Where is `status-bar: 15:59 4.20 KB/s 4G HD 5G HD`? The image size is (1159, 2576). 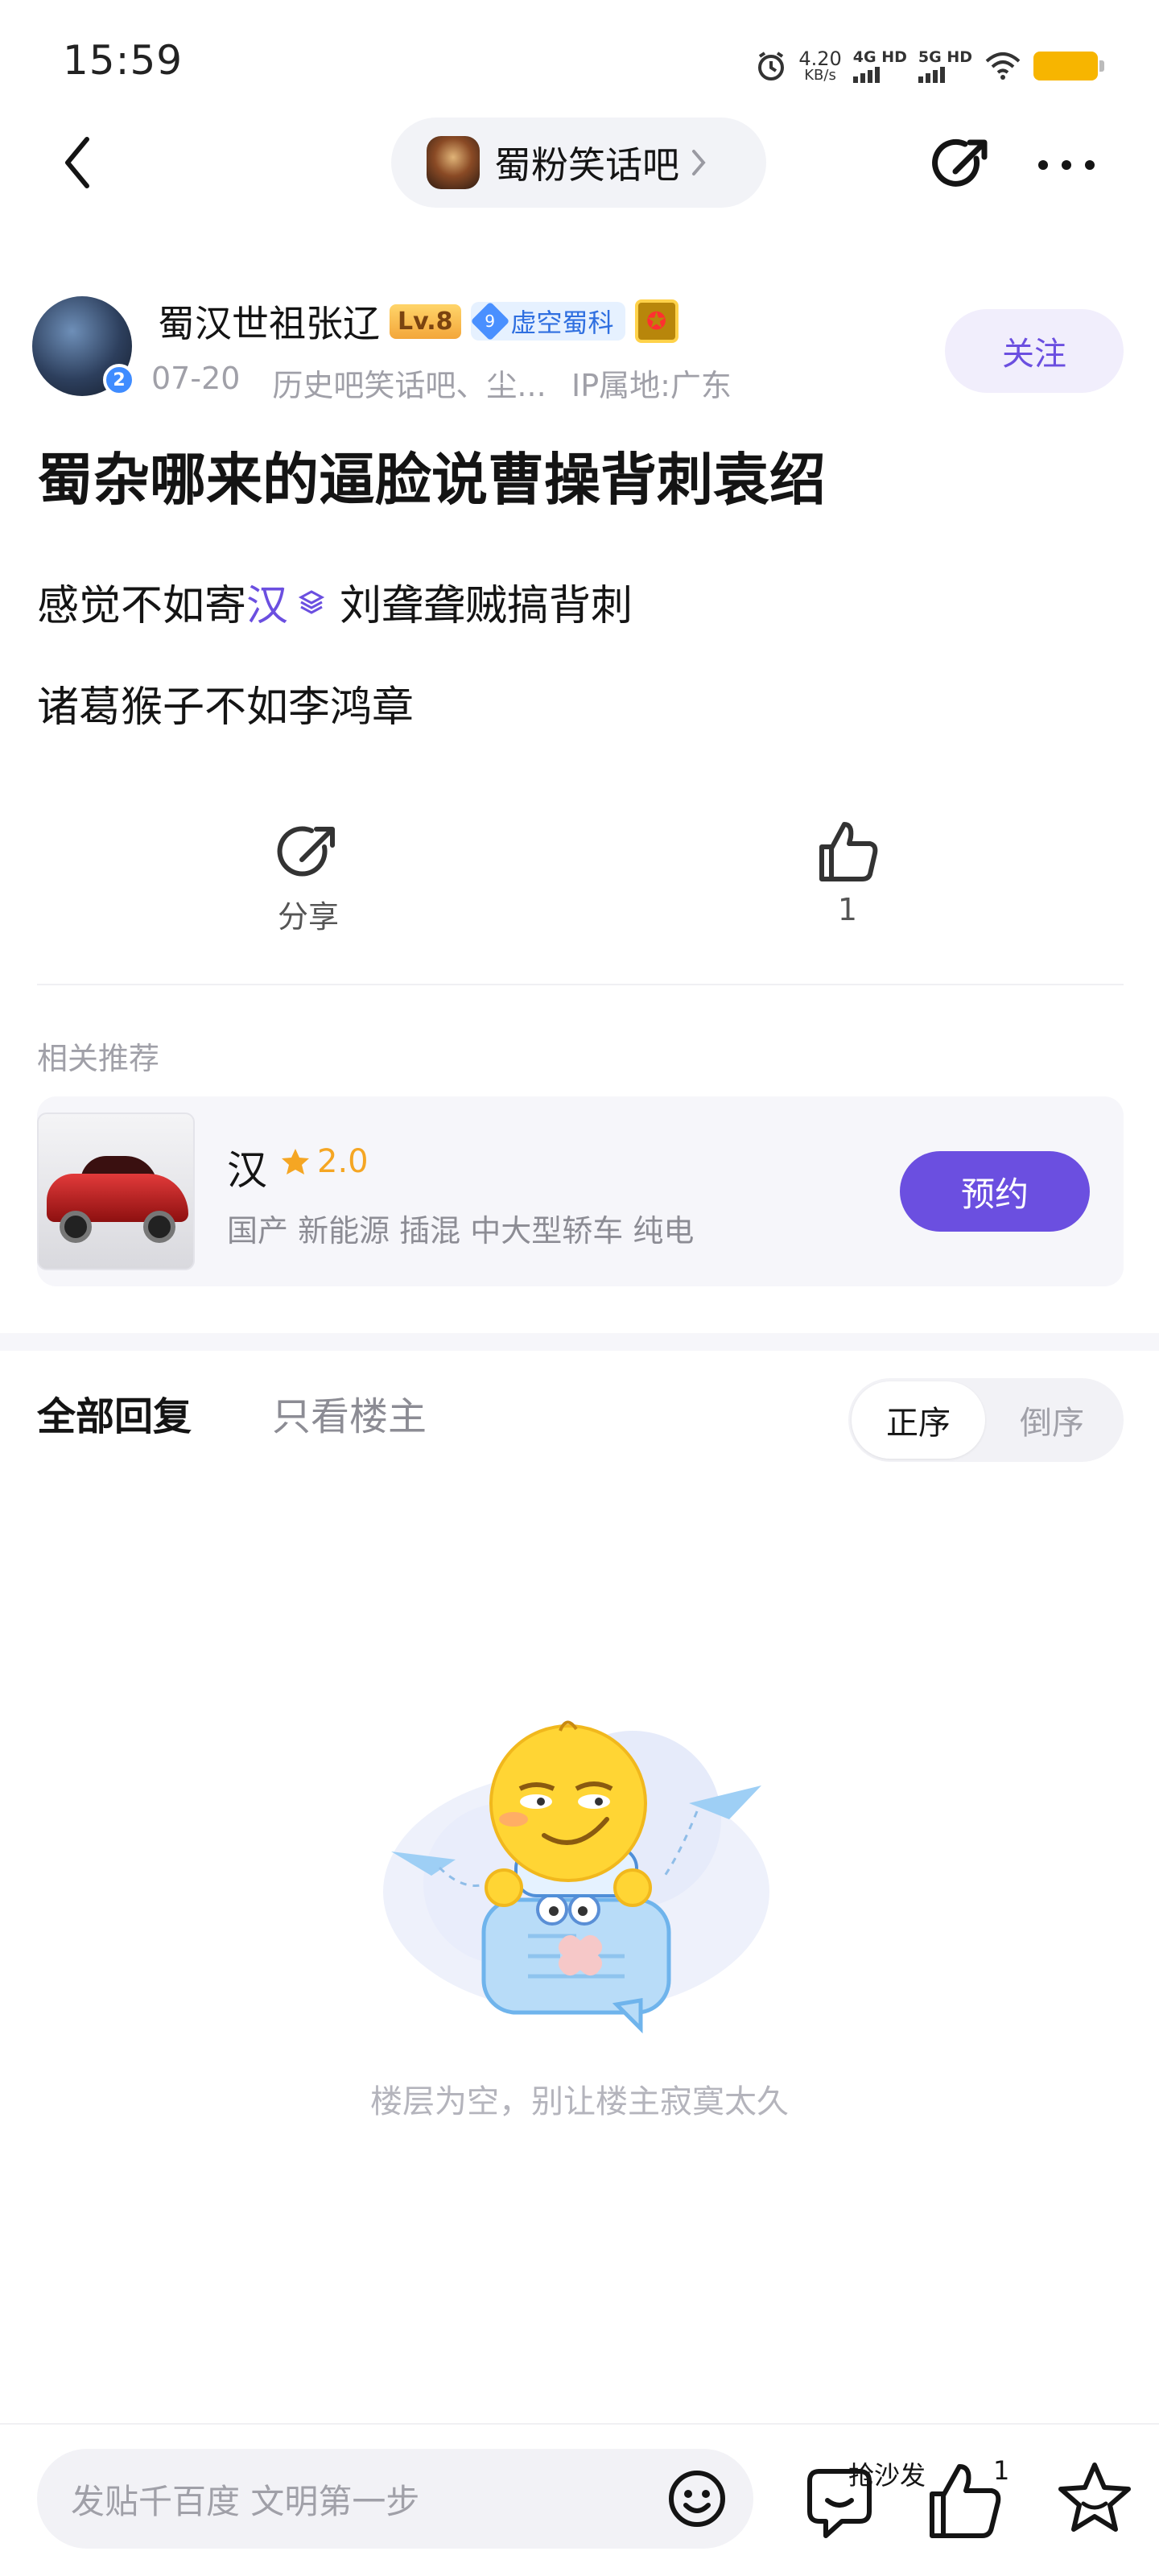 status-bar: 15:59 4.20 KB/s 4G HD 5G HD is located at coordinates (579, 56).